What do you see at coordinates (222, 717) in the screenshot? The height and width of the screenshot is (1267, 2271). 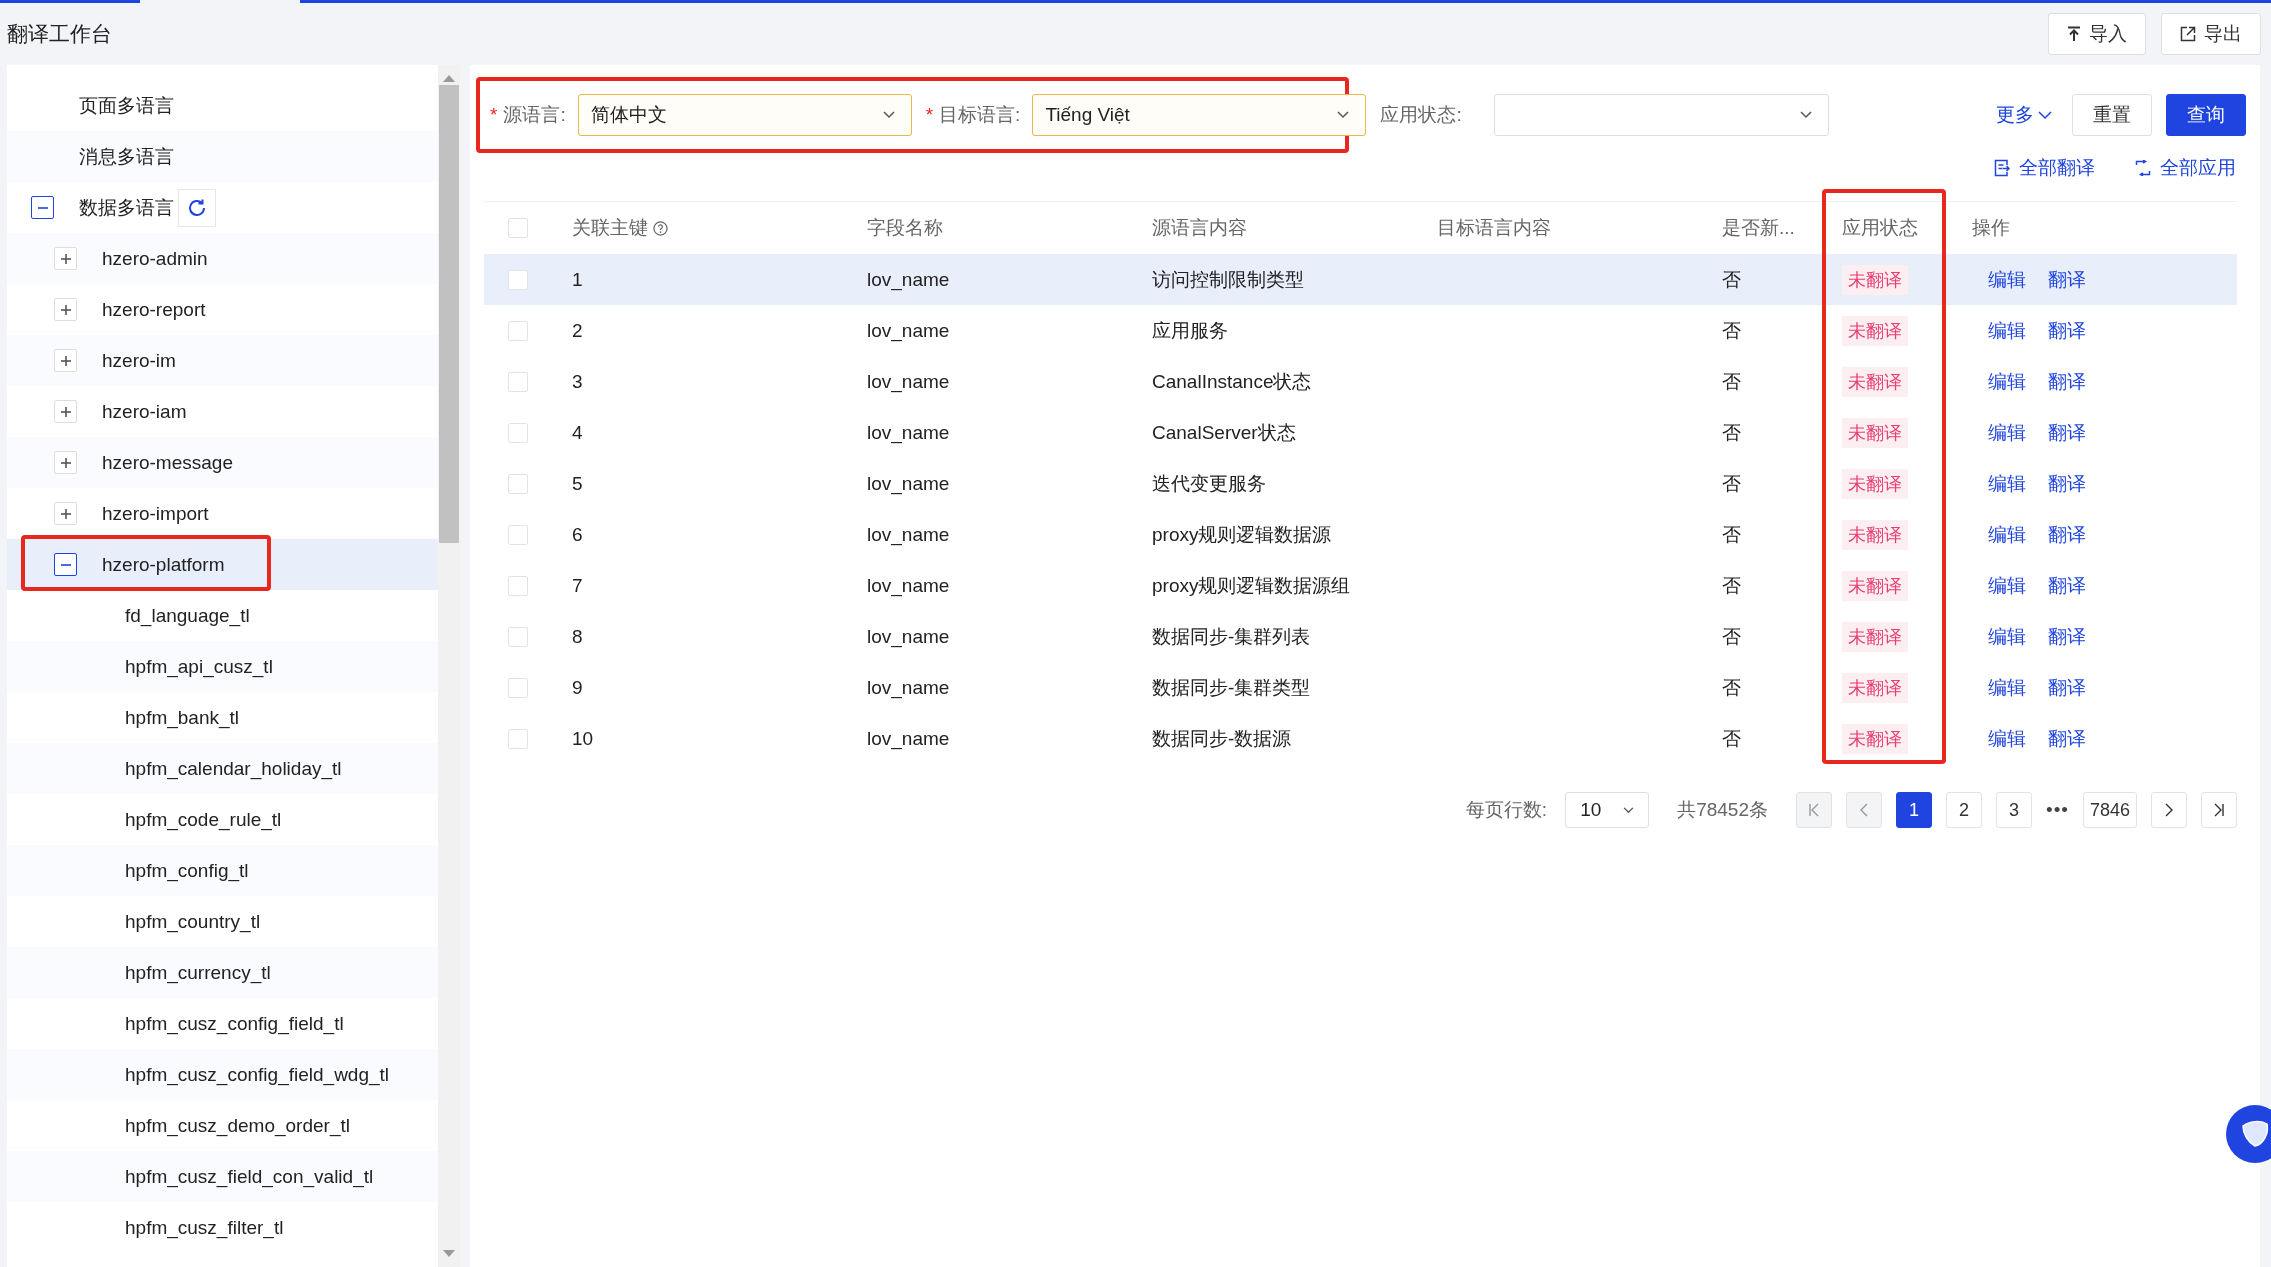 I see `tree-item: hpfm_bank_tl` at bounding box center [222, 717].